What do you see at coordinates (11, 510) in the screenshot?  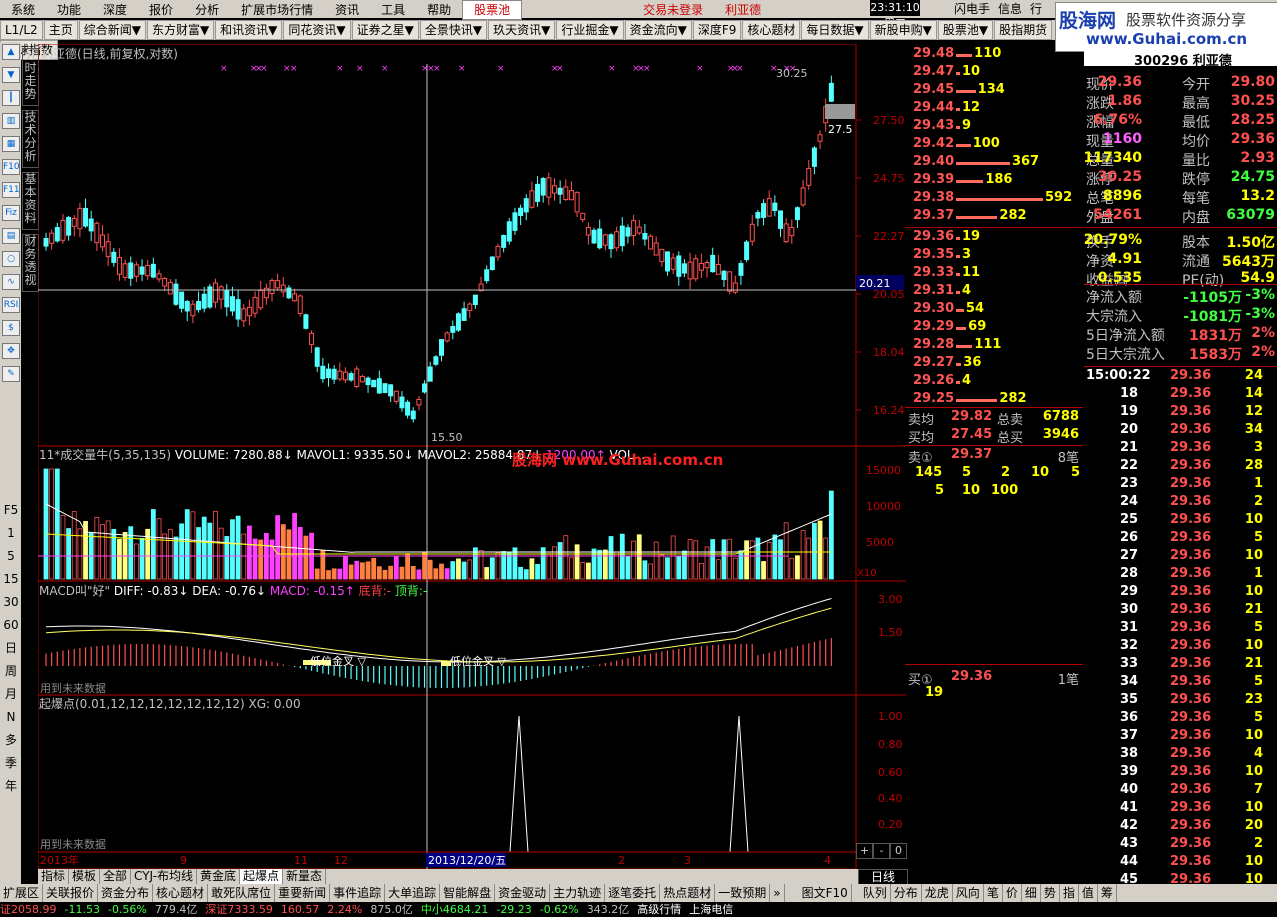 I see `period-0: F5` at bounding box center [11, 510].